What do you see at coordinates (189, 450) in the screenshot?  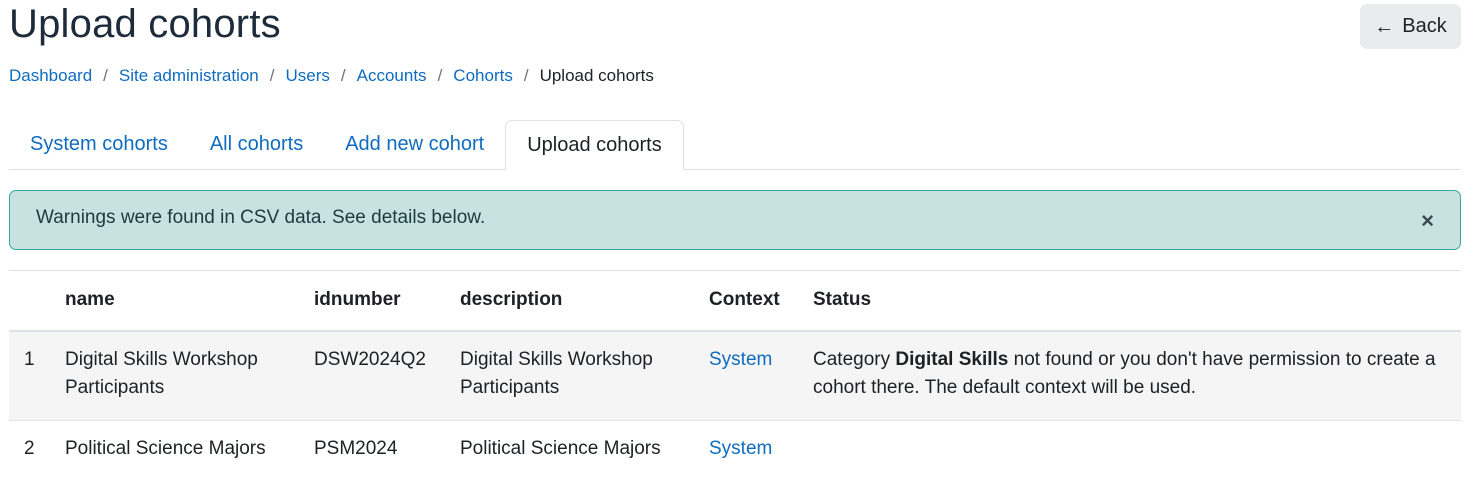 I see `cohort-name: Political Science Majors` at bounding box center [189, 450].